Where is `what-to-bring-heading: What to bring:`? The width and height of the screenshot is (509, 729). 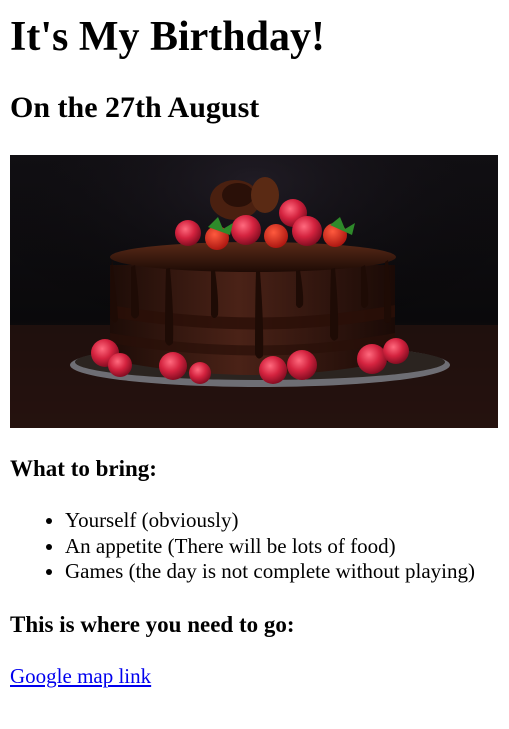 what-to-bring-heading: What to bring: is located at coordinates (83, 468).